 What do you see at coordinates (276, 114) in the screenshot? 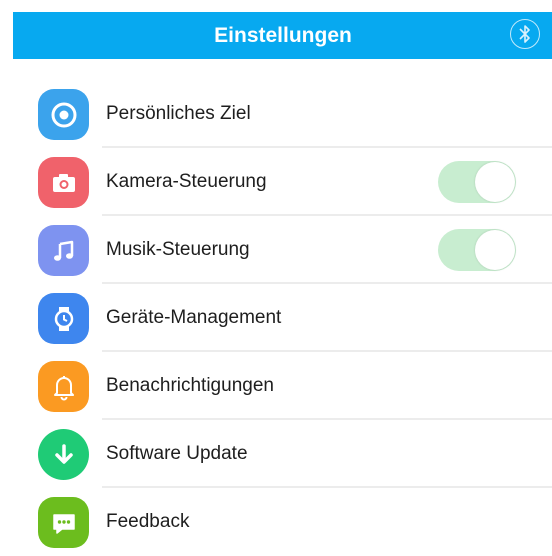
I see `settings-item-personal-goal: Persönliches Ziel` at bounding box center [276, 114].